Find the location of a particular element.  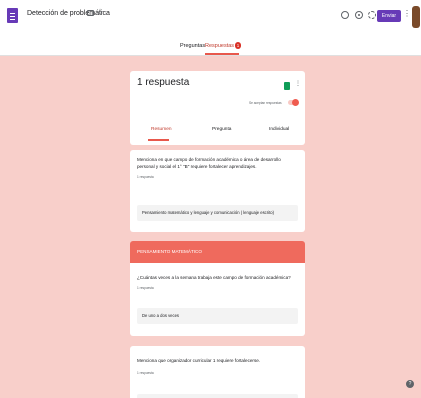

star-icon: ☆ is located at coordinates (100, 12).